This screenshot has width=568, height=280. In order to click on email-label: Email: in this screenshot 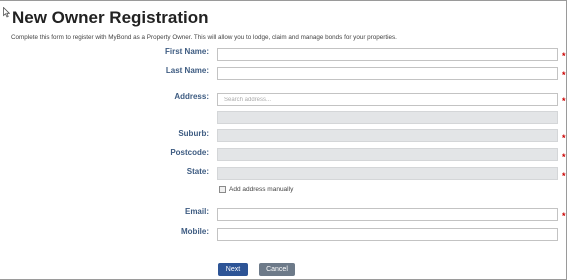, I will do `click(196, 211)`.